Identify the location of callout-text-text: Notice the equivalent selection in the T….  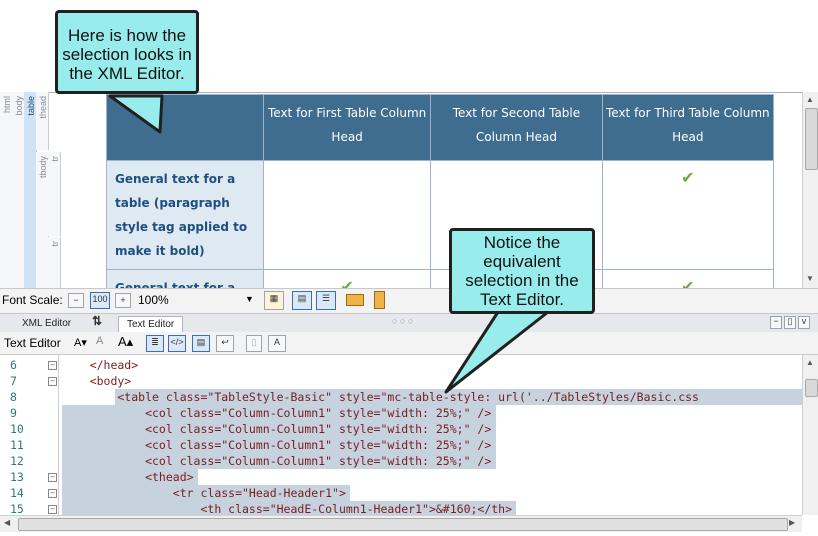
(522, 271).